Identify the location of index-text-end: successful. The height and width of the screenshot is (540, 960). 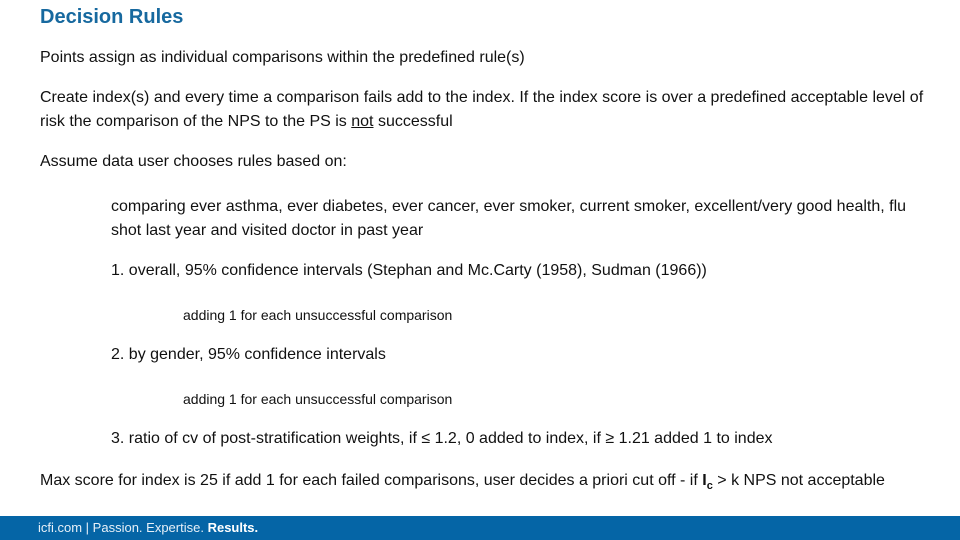
(413, 121).